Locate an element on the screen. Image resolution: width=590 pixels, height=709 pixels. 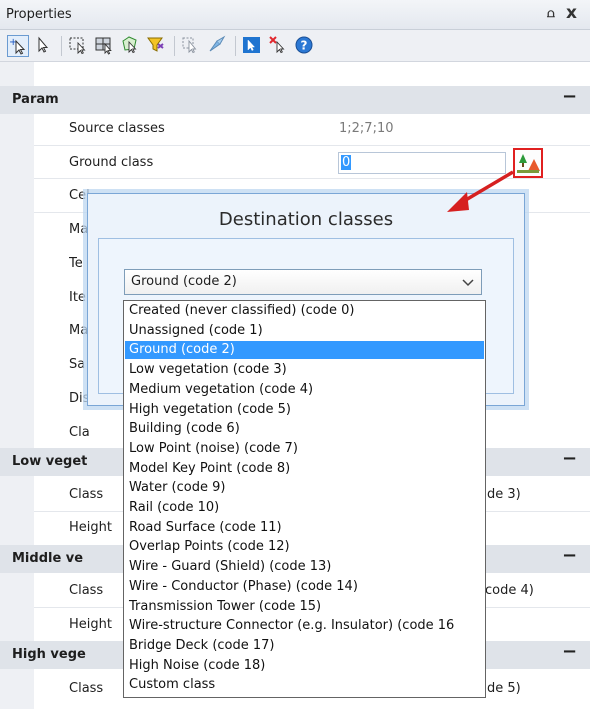
dropdown-option: Ground (code 2) is located at coordinates (304, 350).